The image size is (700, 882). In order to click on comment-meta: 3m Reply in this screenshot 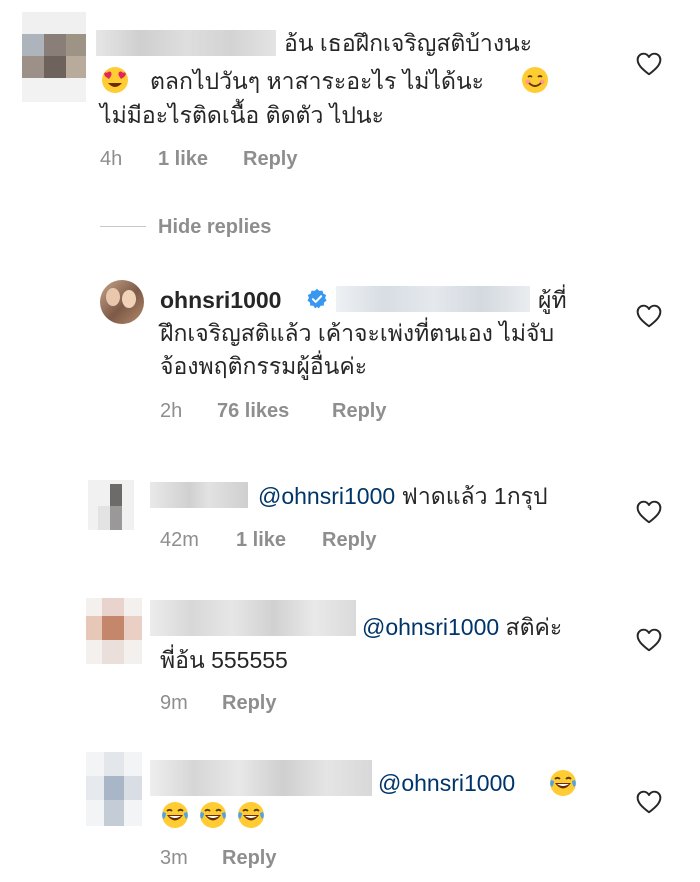, I will do `click(310, 858)`.